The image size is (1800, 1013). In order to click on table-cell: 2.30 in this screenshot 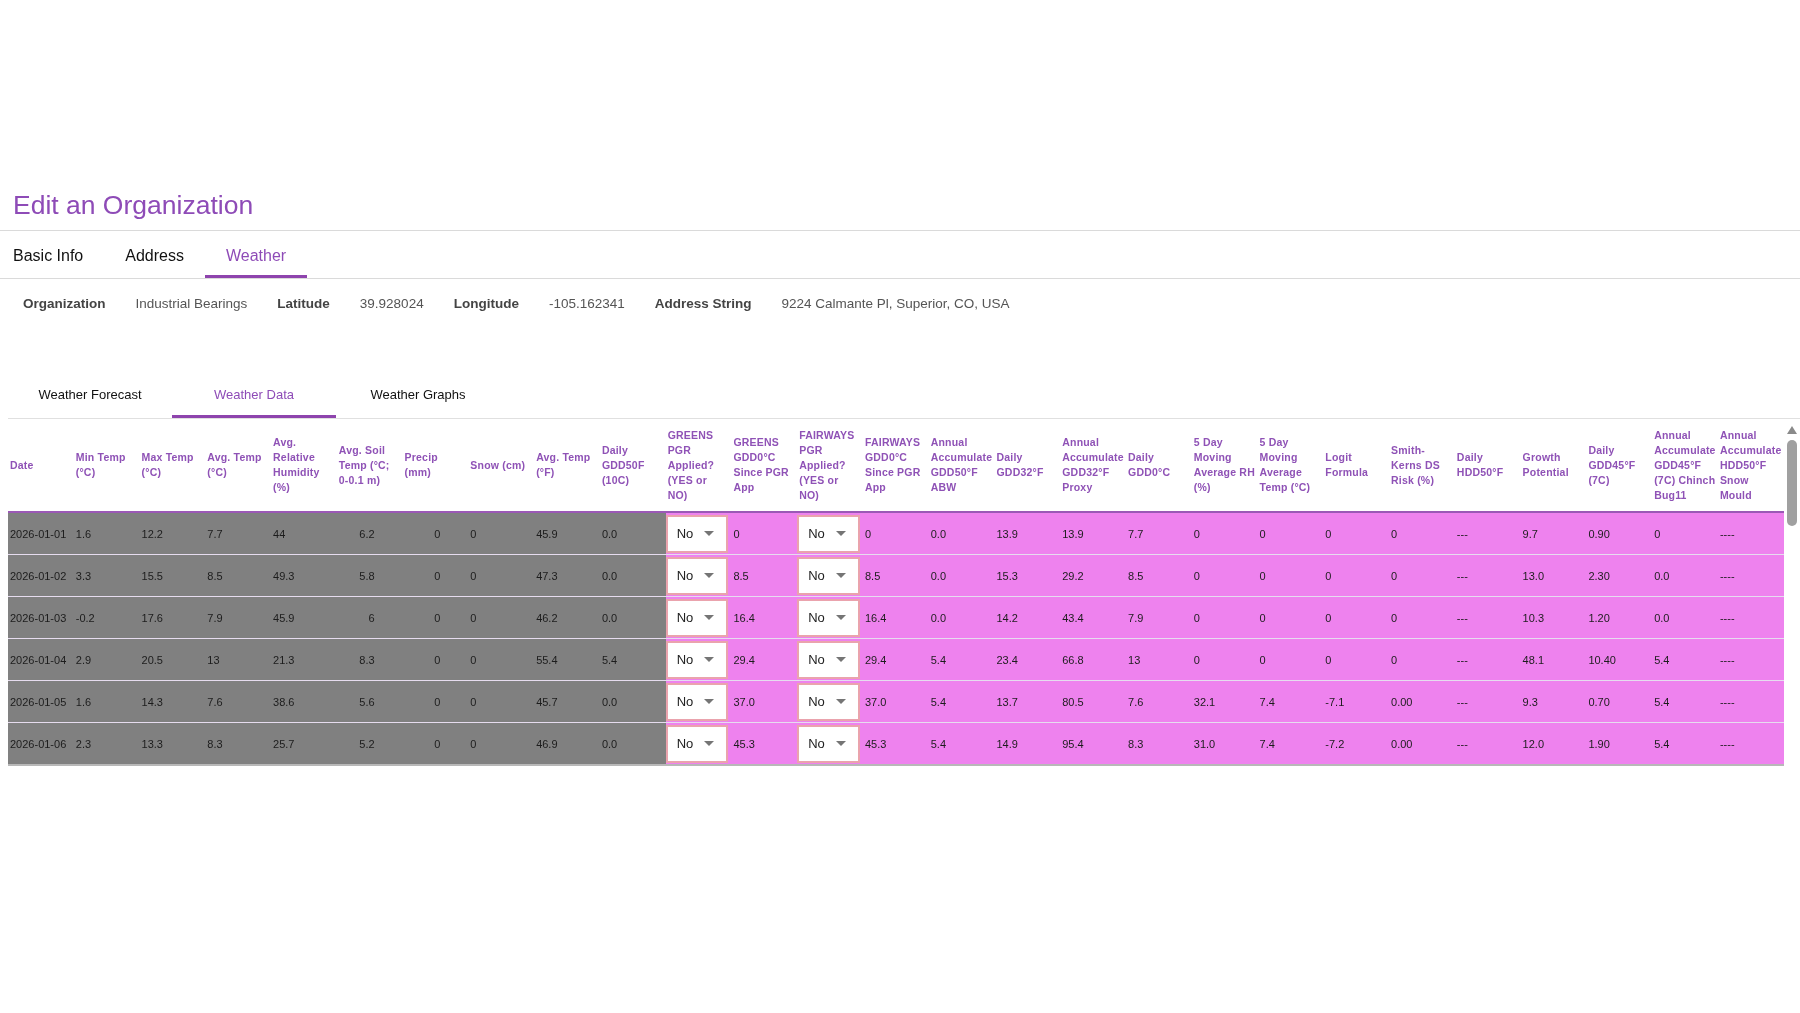, I will do `click(1619, 575)`.